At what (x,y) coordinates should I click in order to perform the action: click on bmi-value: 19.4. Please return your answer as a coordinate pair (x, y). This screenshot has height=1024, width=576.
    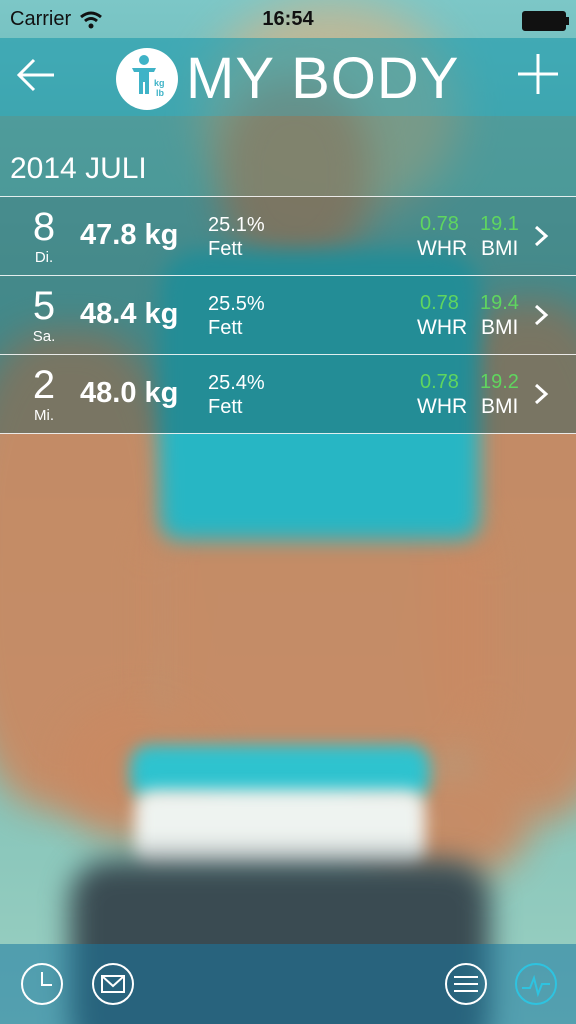
    Looking at the image, I should click on (499, 303).